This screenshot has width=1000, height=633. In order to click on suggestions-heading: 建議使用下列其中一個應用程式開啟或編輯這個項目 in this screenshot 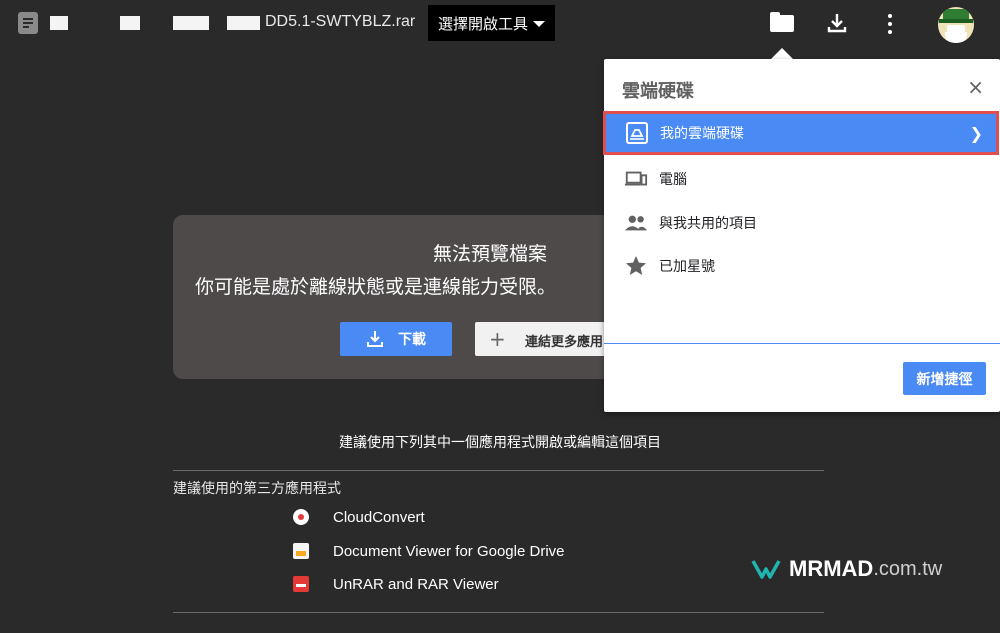, I will do `click(500, 443)`.